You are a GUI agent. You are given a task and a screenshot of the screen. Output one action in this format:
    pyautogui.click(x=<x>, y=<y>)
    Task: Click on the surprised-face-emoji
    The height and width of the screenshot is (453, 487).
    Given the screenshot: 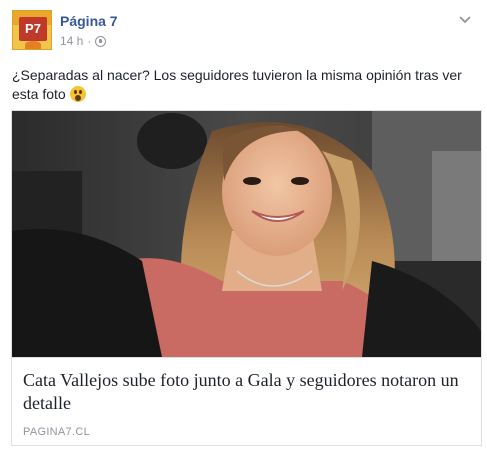 What is the action you would take?
    pyautogui.click(x=77, y=94)
    